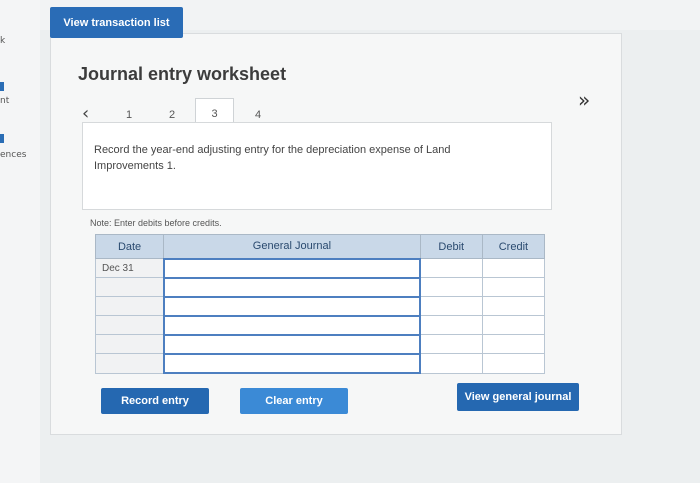 This screenshot has height=483, width=700. I want to click on column-header-date: Date, so click(129, 246).